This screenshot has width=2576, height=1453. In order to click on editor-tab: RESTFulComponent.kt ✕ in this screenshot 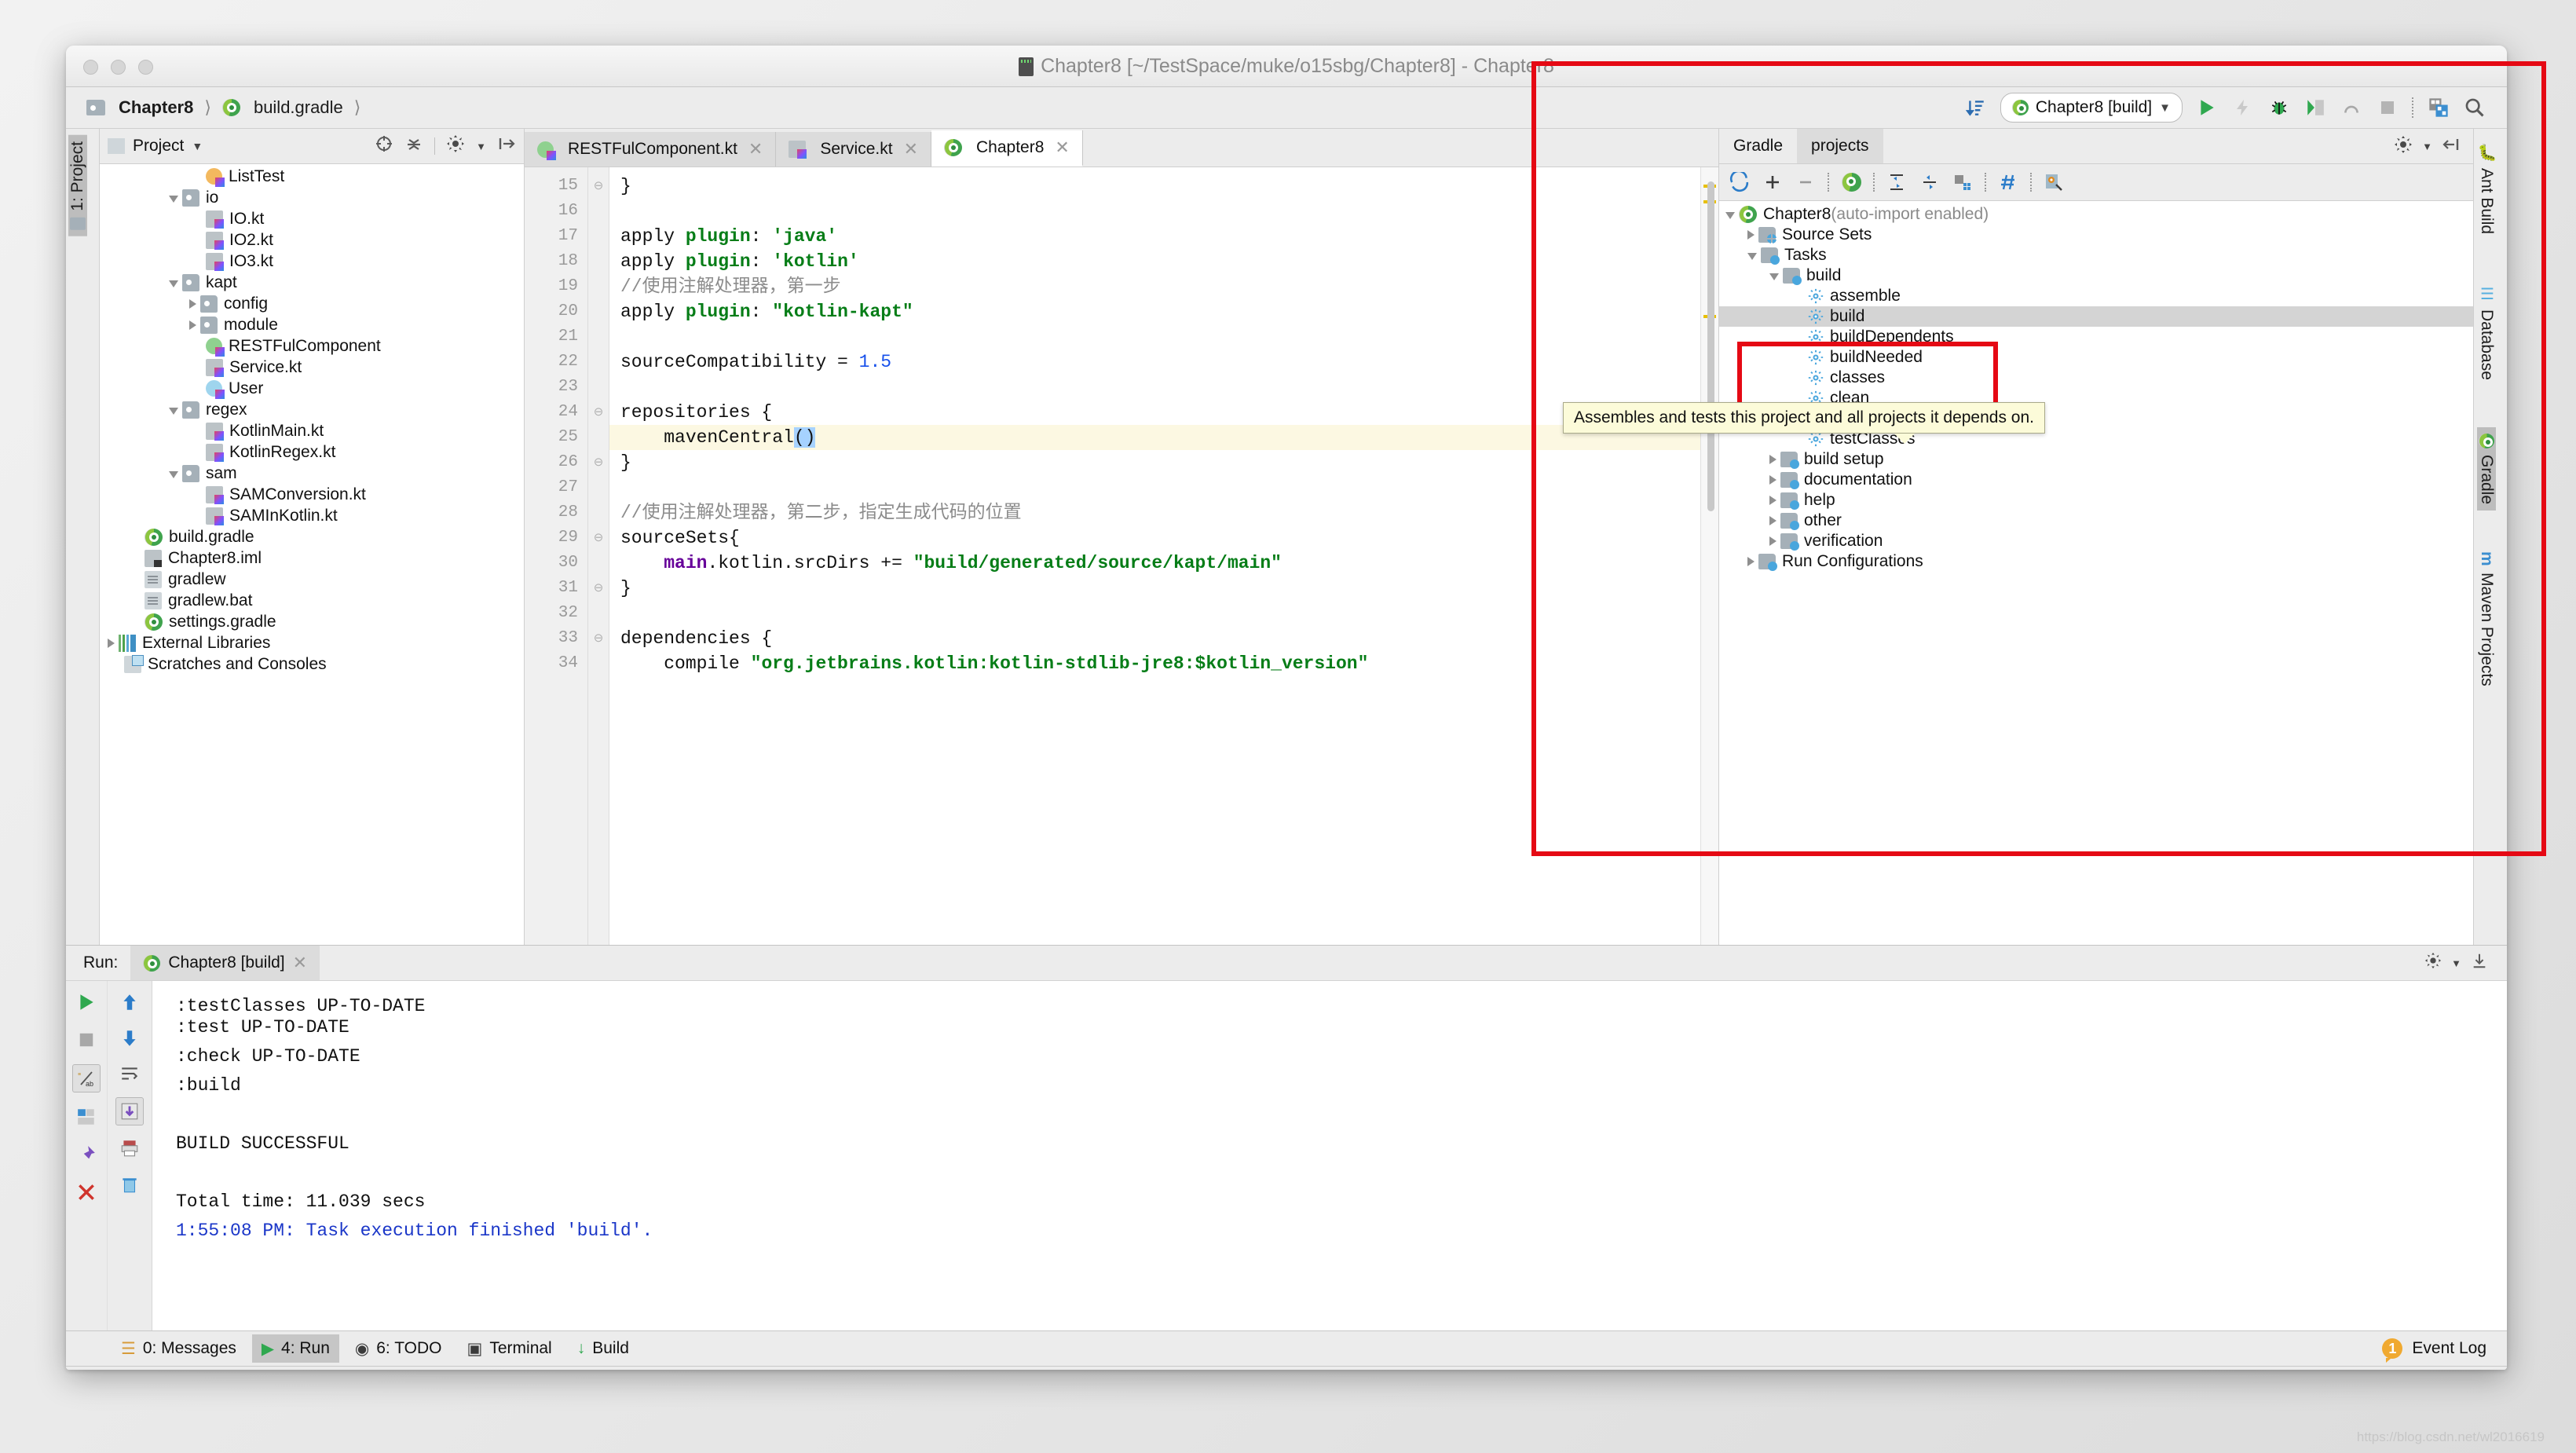, I will do `click(651, 149)`.